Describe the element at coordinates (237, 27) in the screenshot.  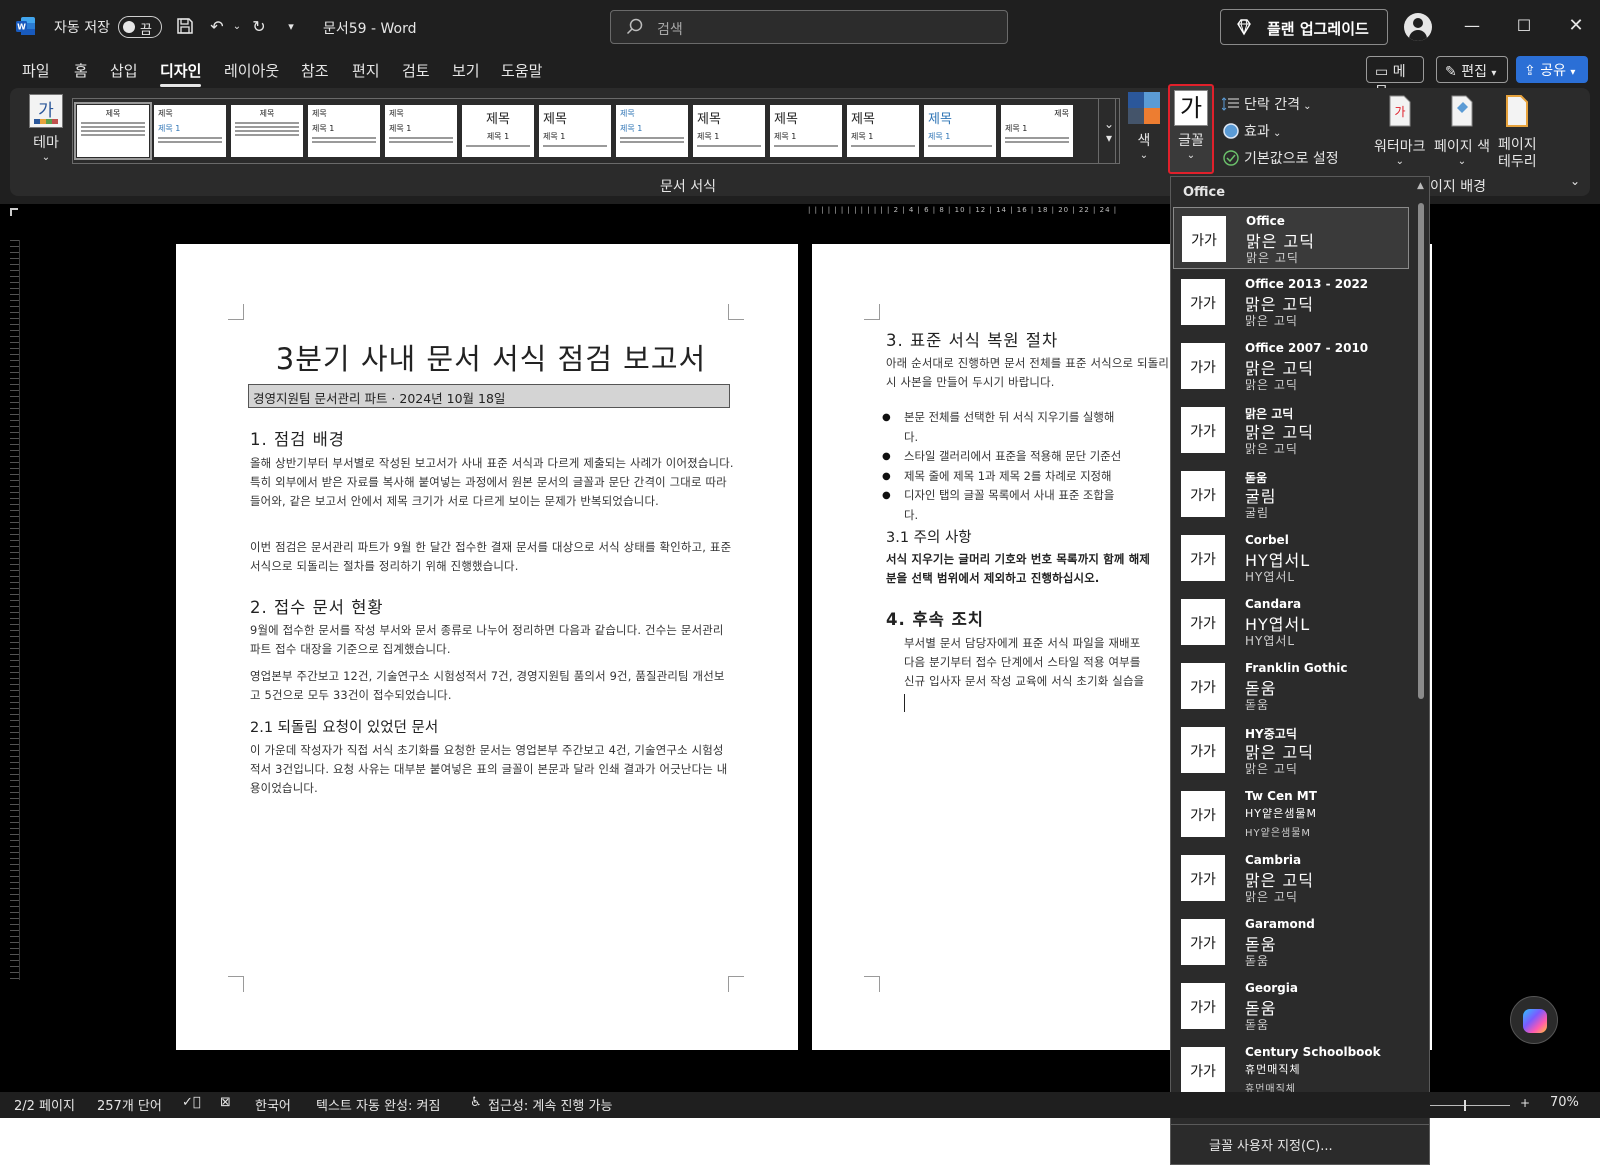
I see `undo-dropdown-icon: ⌄` at that location.